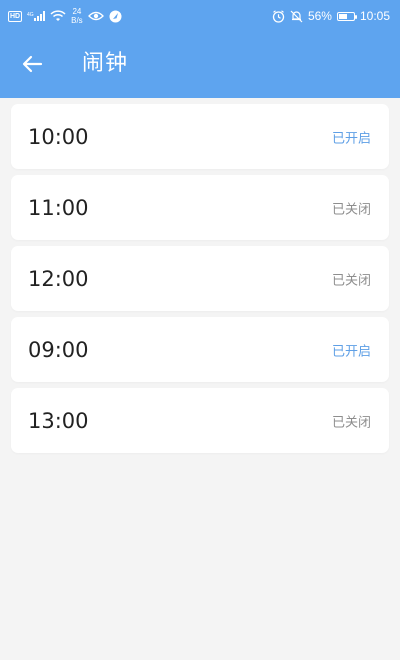 The height and width of the screenshot is (660, 400). What do you see at coordinates (342, 16) in the screenshot?
I see `battery-fill` at bounding box center [342, 16].